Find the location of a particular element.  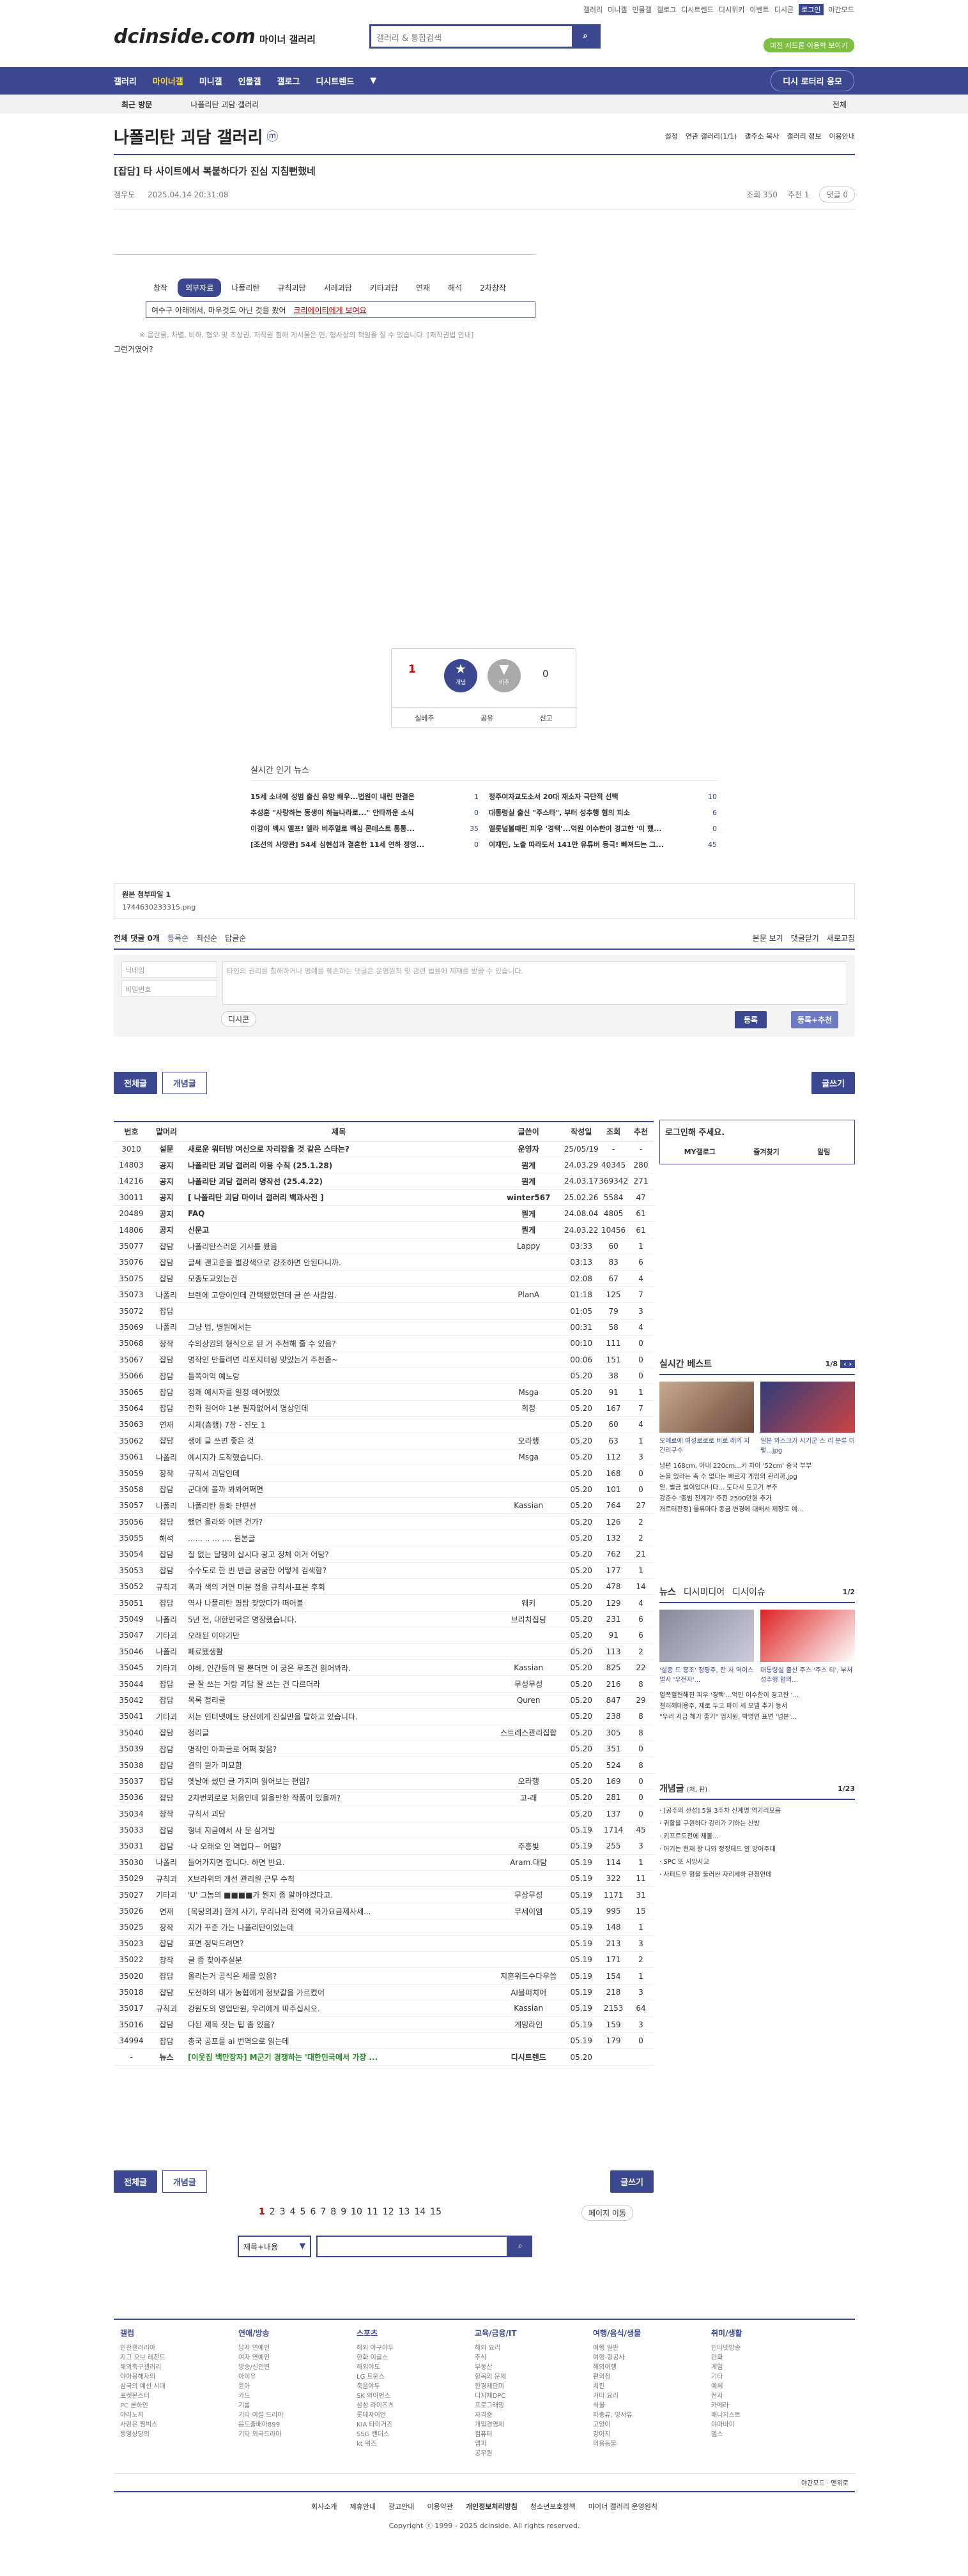

footer-bottom-link: 개인정보처리방침 is located at coordinates (492, 2507).